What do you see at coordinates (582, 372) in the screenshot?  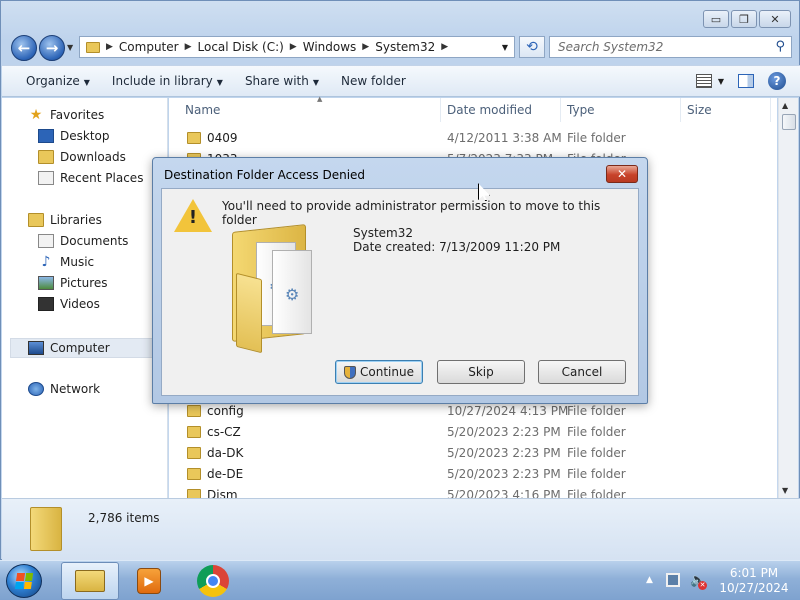 I see `cancel-button: Cancel` at bounding box center [582, 372].